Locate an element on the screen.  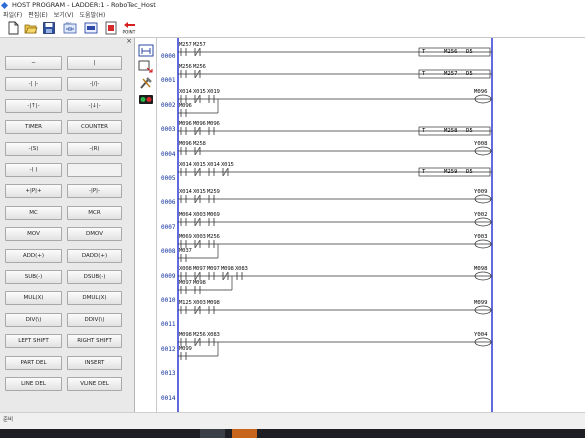
new-icon is located at coordinates (13, 28).